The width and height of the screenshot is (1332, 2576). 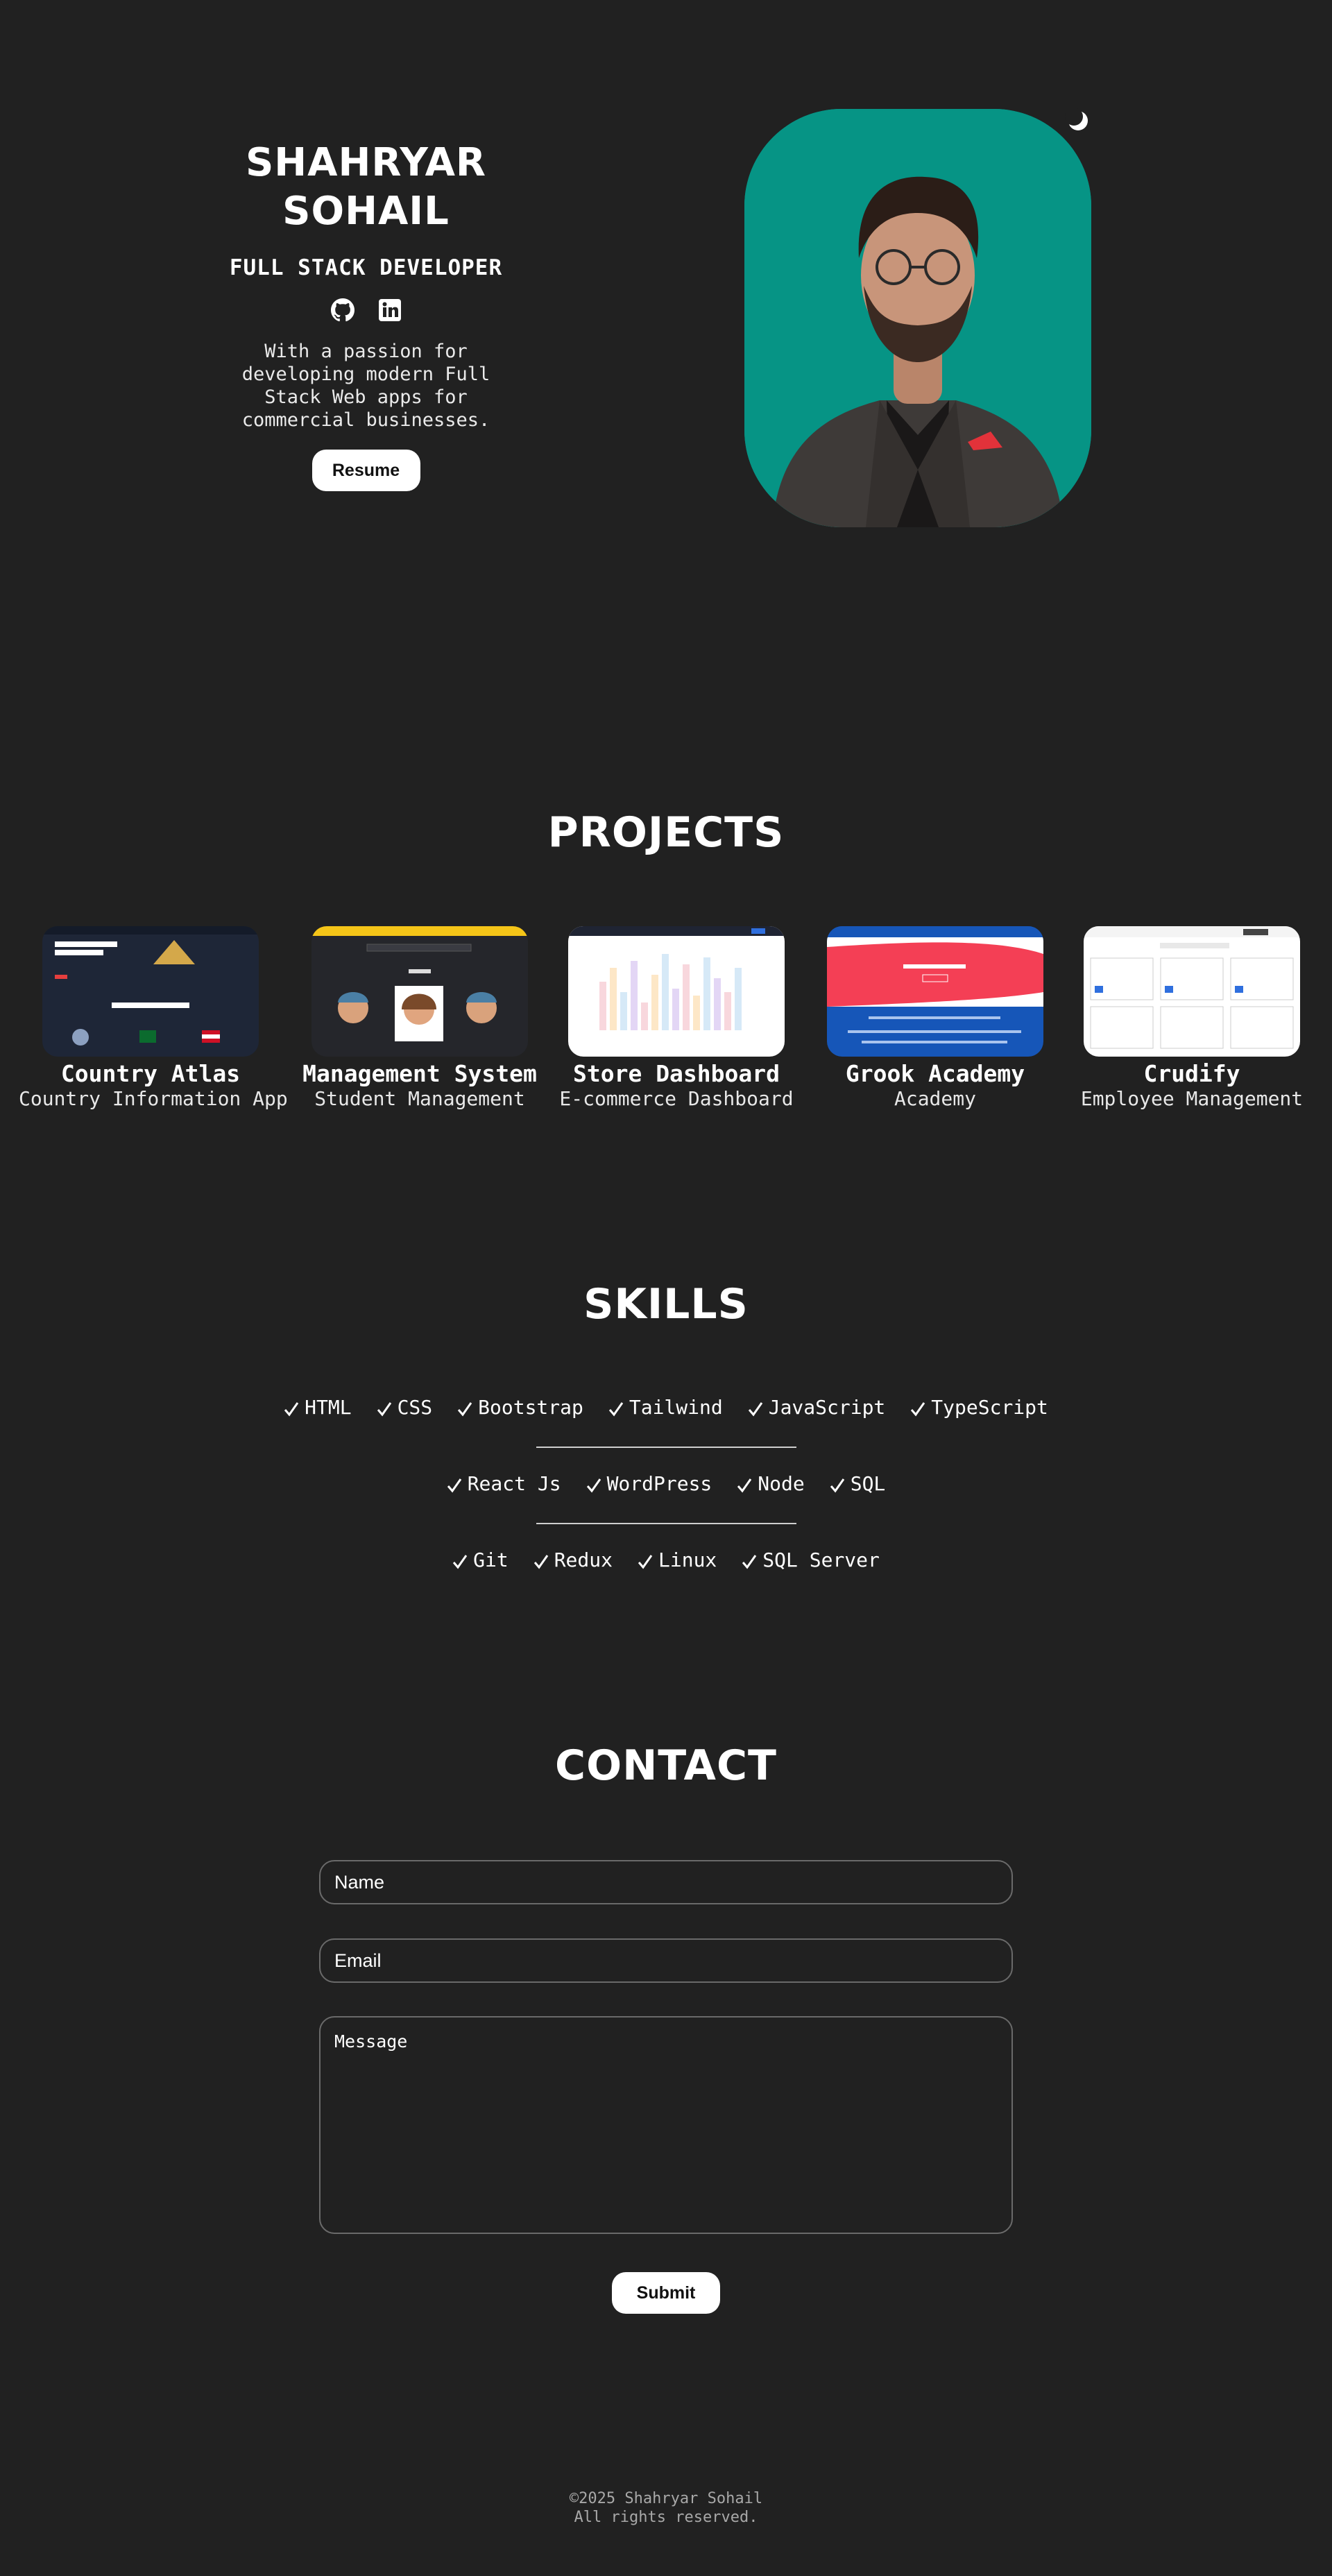 I want to click on skill-item: Bootstrap, so click(x=520, y=1407).